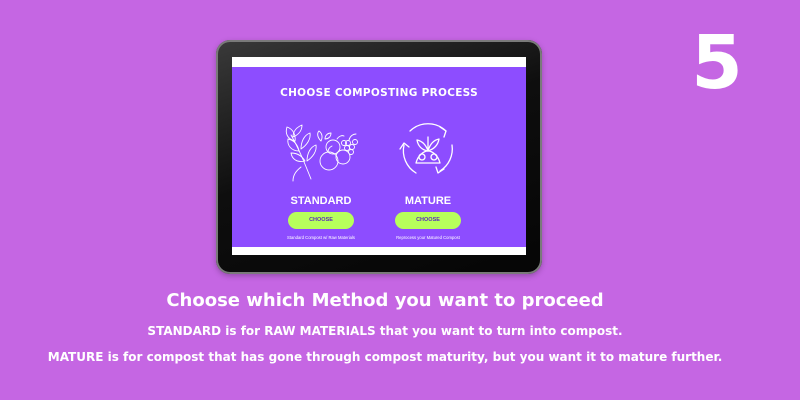 This screenshot has width=800, height=400. What do you see at coordinates (321, 220) in the screenshot?
I see `choose-standard-button: CHOOSE` at bounding box center [321, 220].